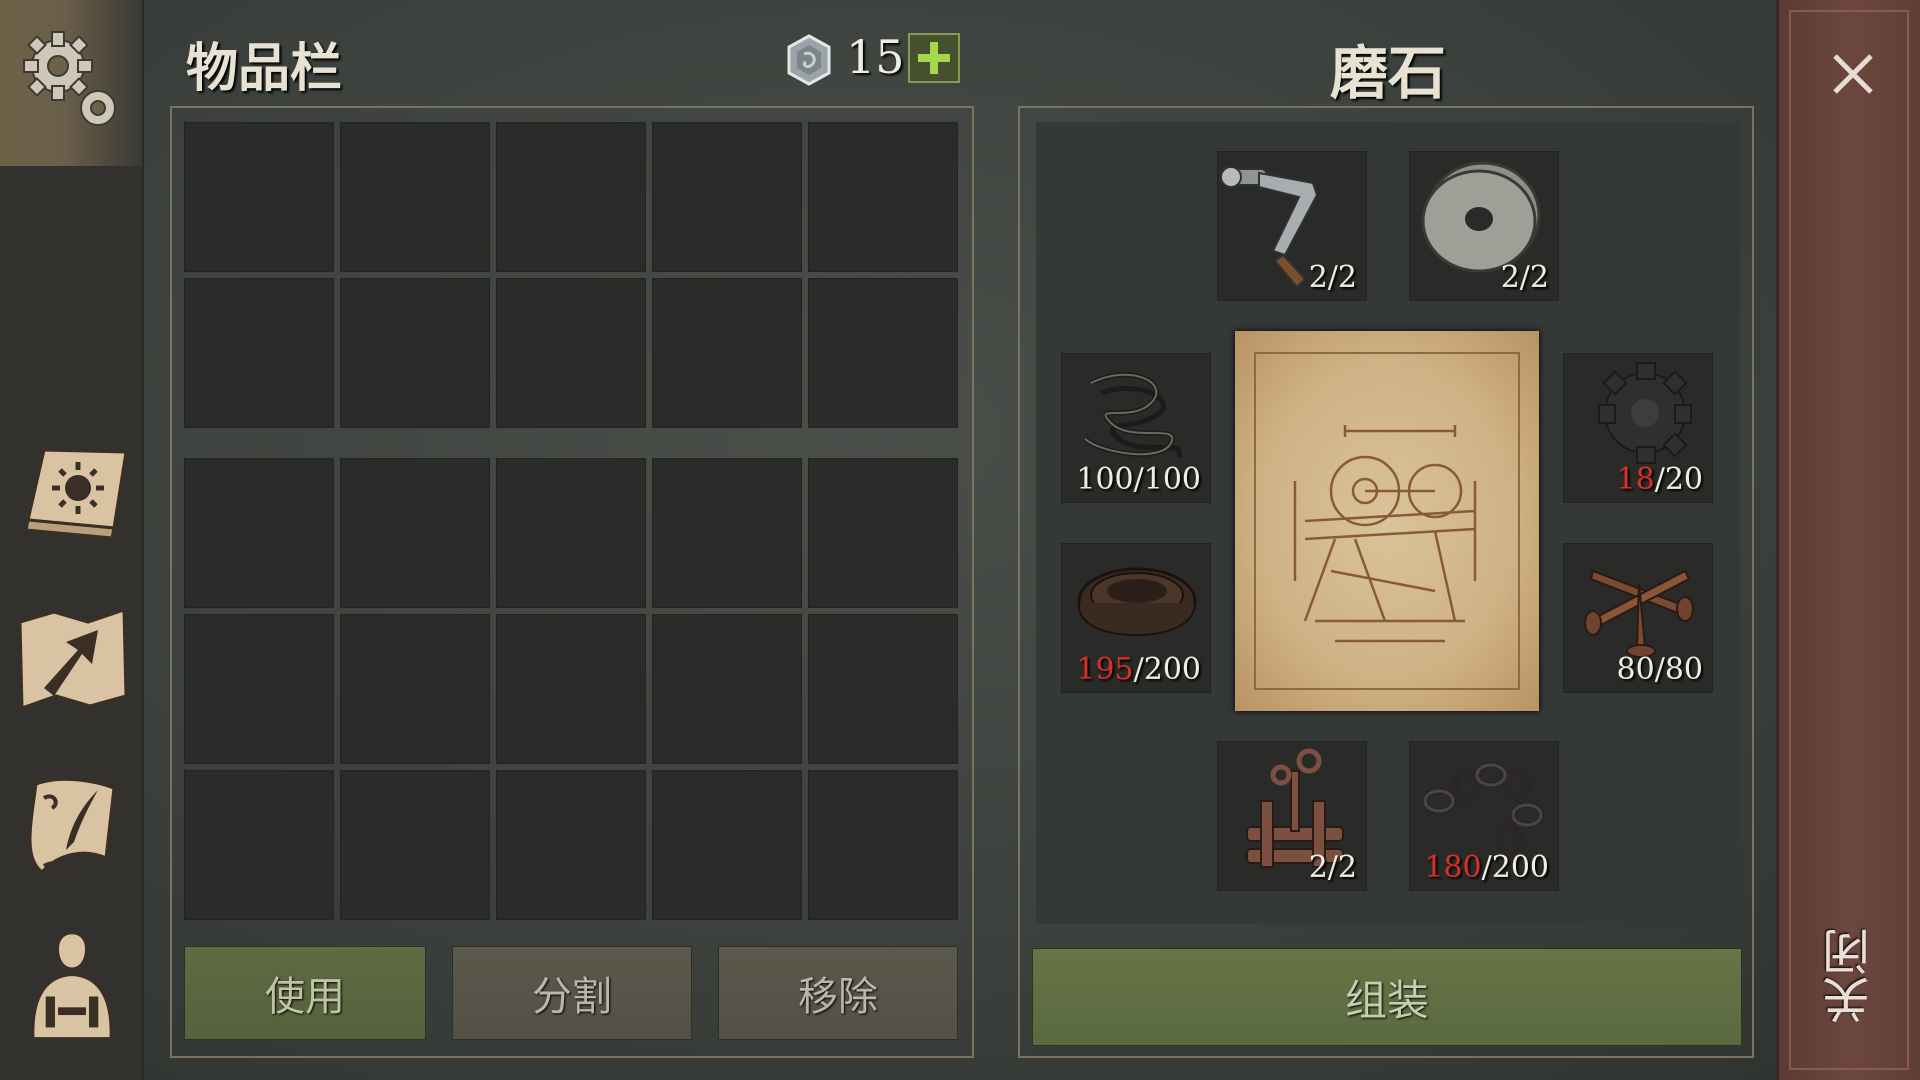  What do you see at coordinates (305, 993) in the screenshot?
I see `use-button: 使用` at bounding box center [305, 993].